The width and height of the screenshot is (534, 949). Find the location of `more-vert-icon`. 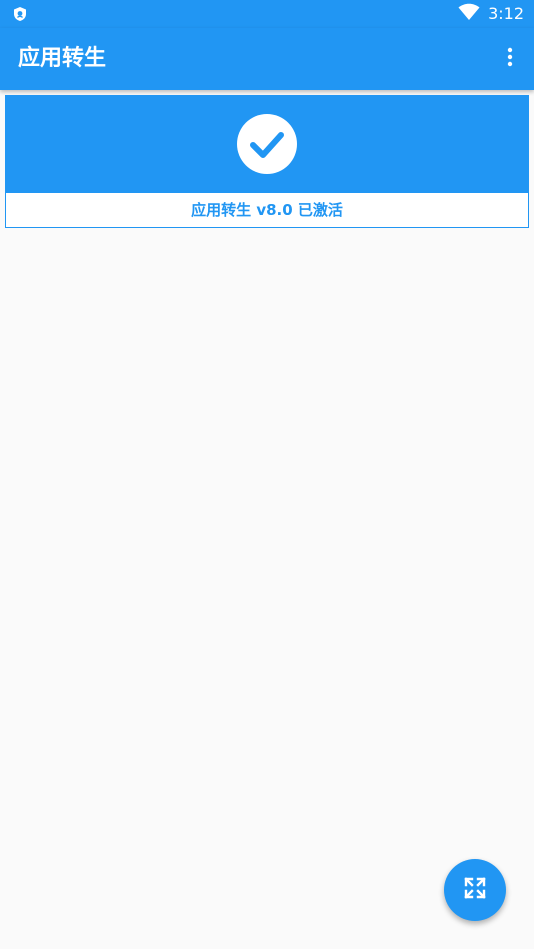

more-vert-icon is located at coordinates (510, 59).